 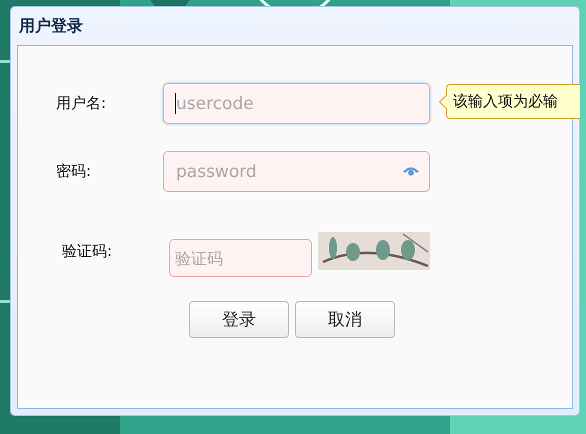 What do you see at coordinates (505, 101) in the screenshot?
I see `tooltip-text: 该输入项为必输` at bounding box center [505, 101].